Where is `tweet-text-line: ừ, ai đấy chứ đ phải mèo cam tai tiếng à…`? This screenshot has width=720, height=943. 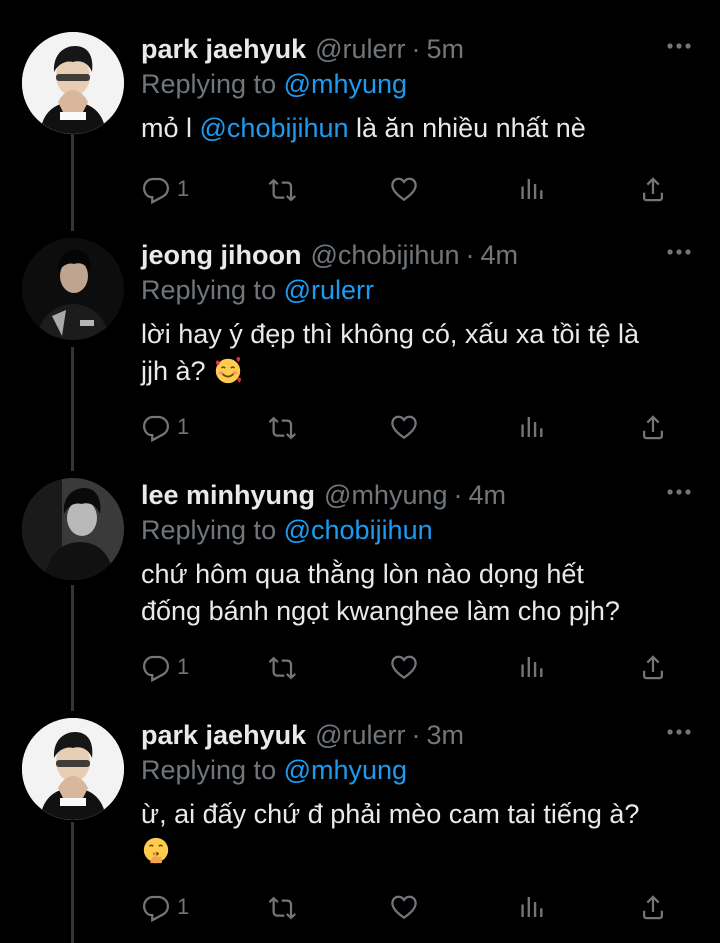 tweet-text-line: ừ, ai đấy chứ đ phải mèo cam tai tiếng à… is located at coordinates (390, 814).